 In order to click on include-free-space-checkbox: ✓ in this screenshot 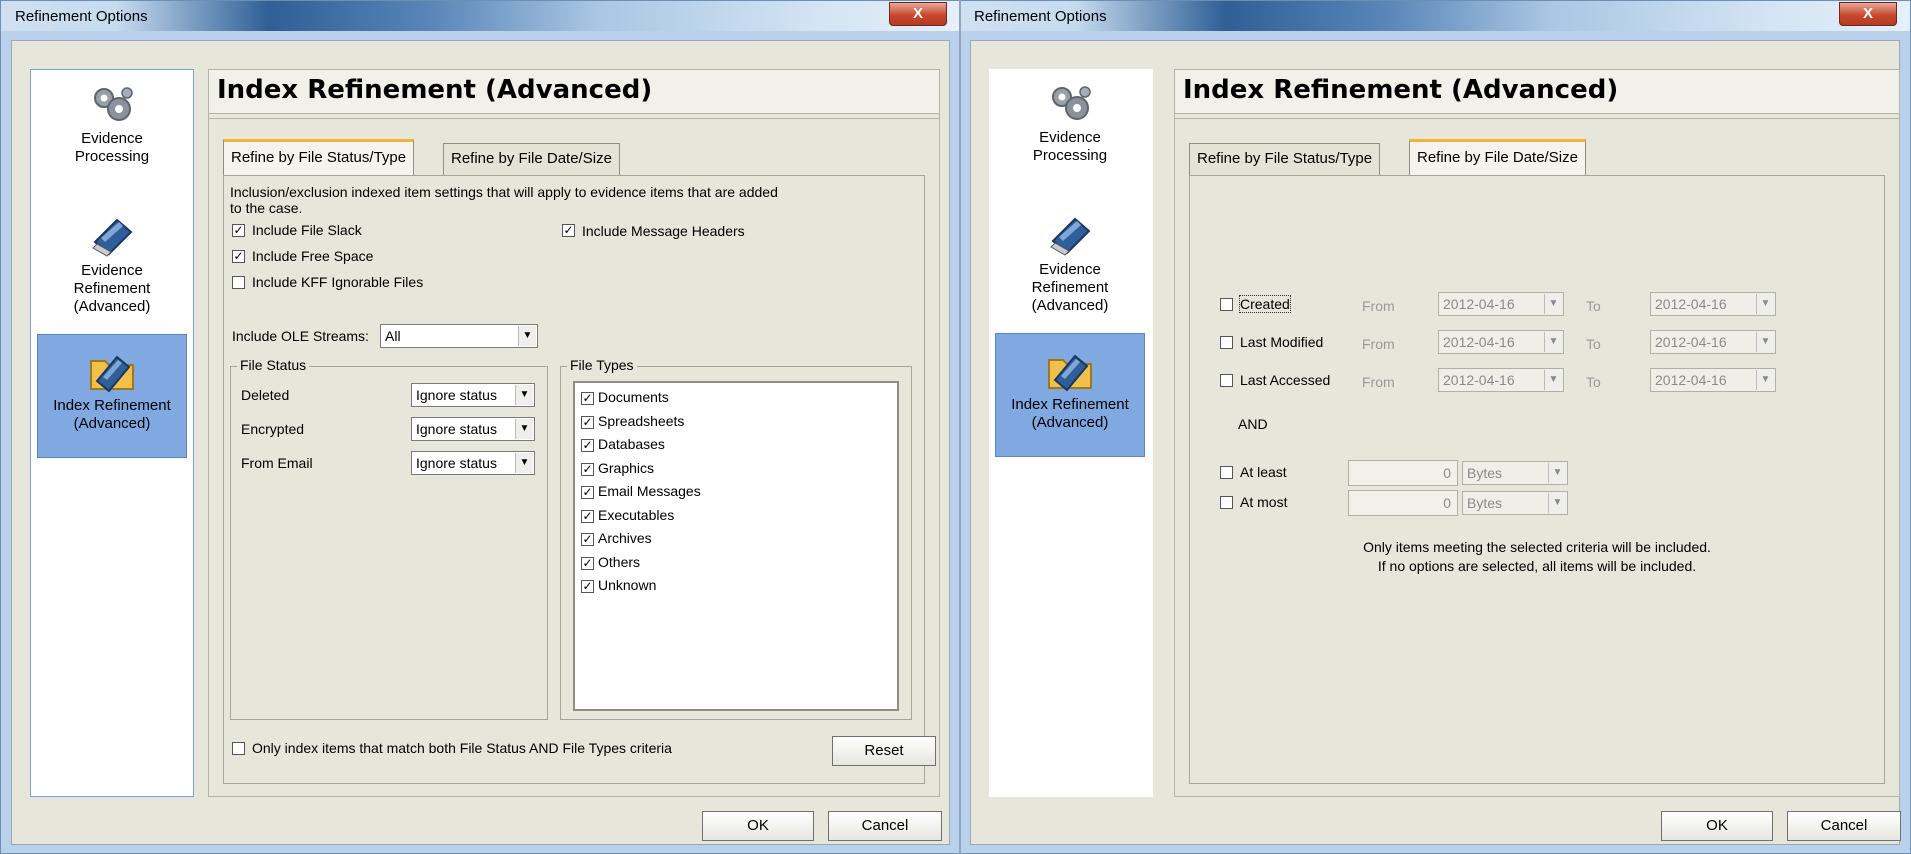, I will do `click(238, 256)`.